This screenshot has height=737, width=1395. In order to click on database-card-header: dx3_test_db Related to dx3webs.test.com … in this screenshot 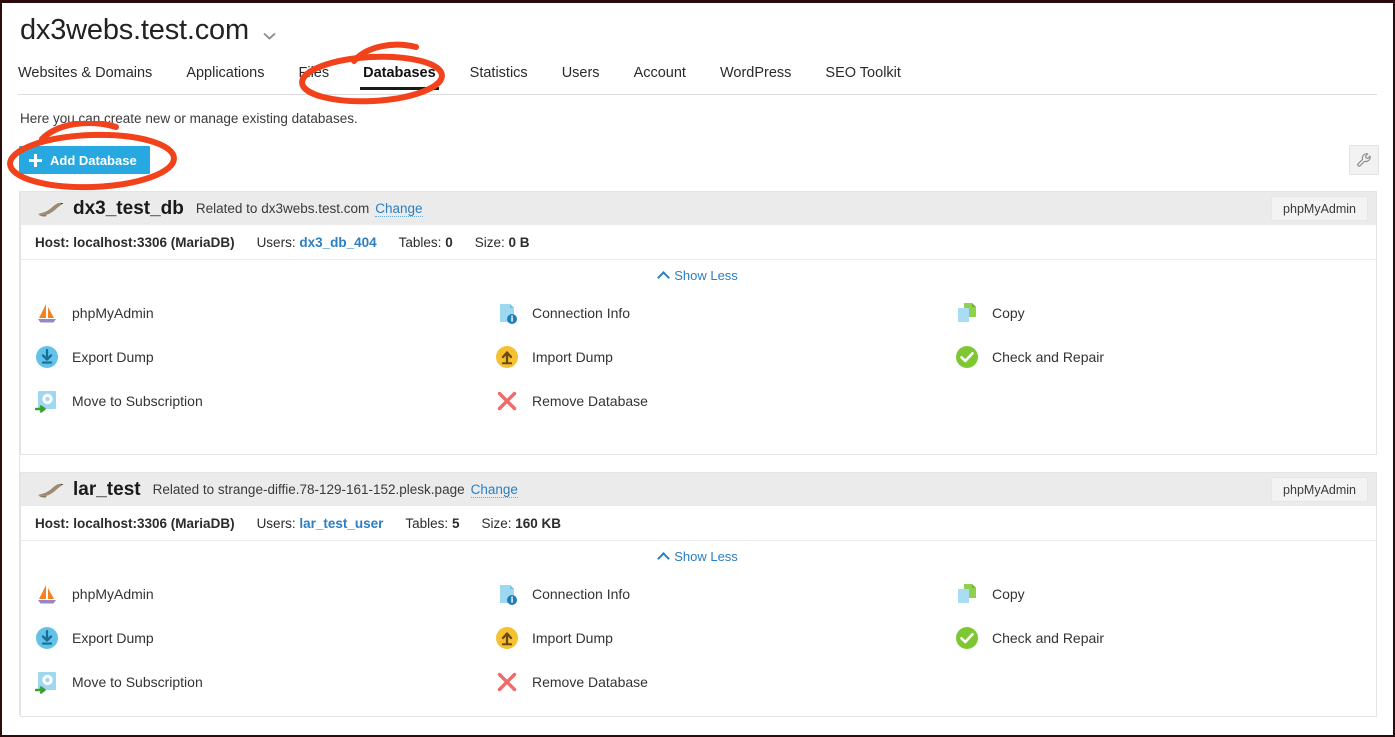, I will do `click(698, 208)`.